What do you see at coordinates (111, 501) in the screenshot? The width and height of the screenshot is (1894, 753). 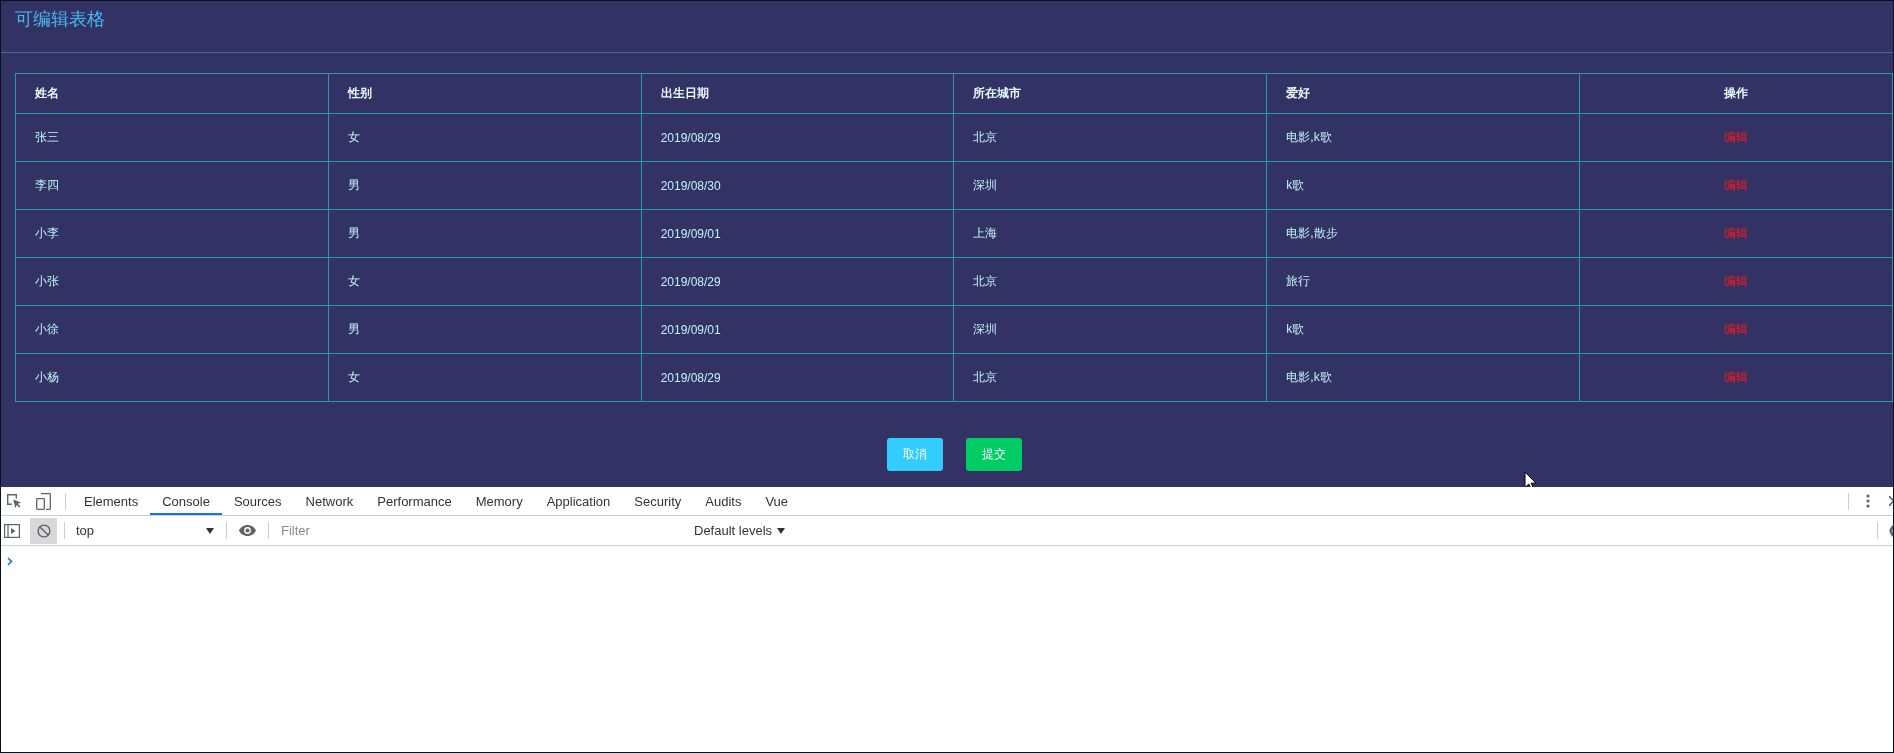 I see `devtools-tab: Elements` at bounding box center [111, 501].